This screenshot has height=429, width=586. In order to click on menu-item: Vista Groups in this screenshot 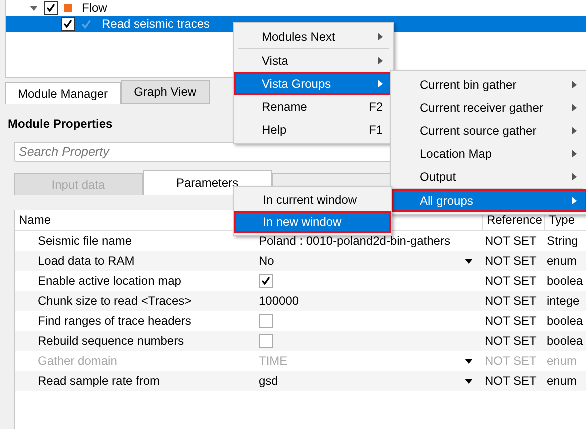, I will do `click(313, 83)`.